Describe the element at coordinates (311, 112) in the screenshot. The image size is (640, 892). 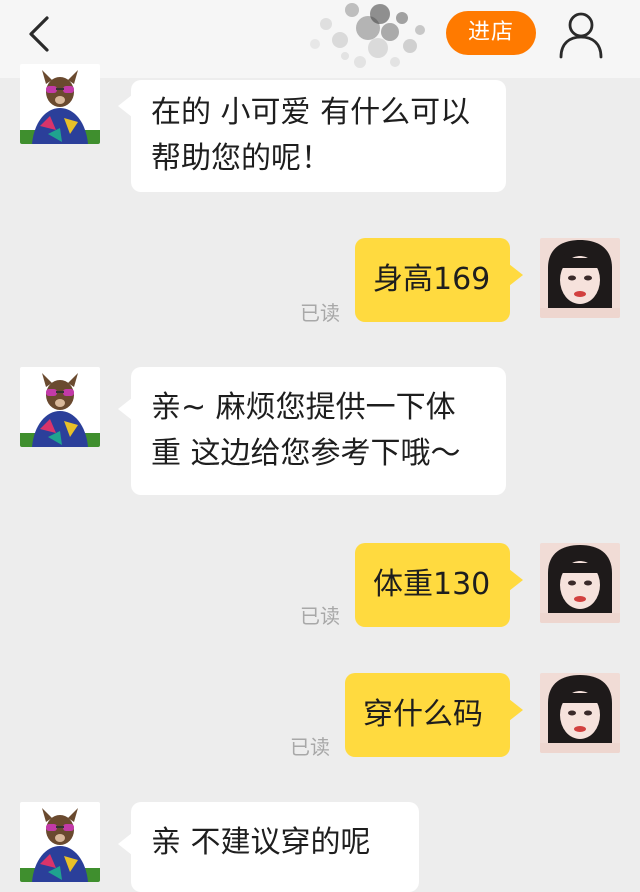
I see `message-line: 在的 小可爱 有什么可以` at that location.